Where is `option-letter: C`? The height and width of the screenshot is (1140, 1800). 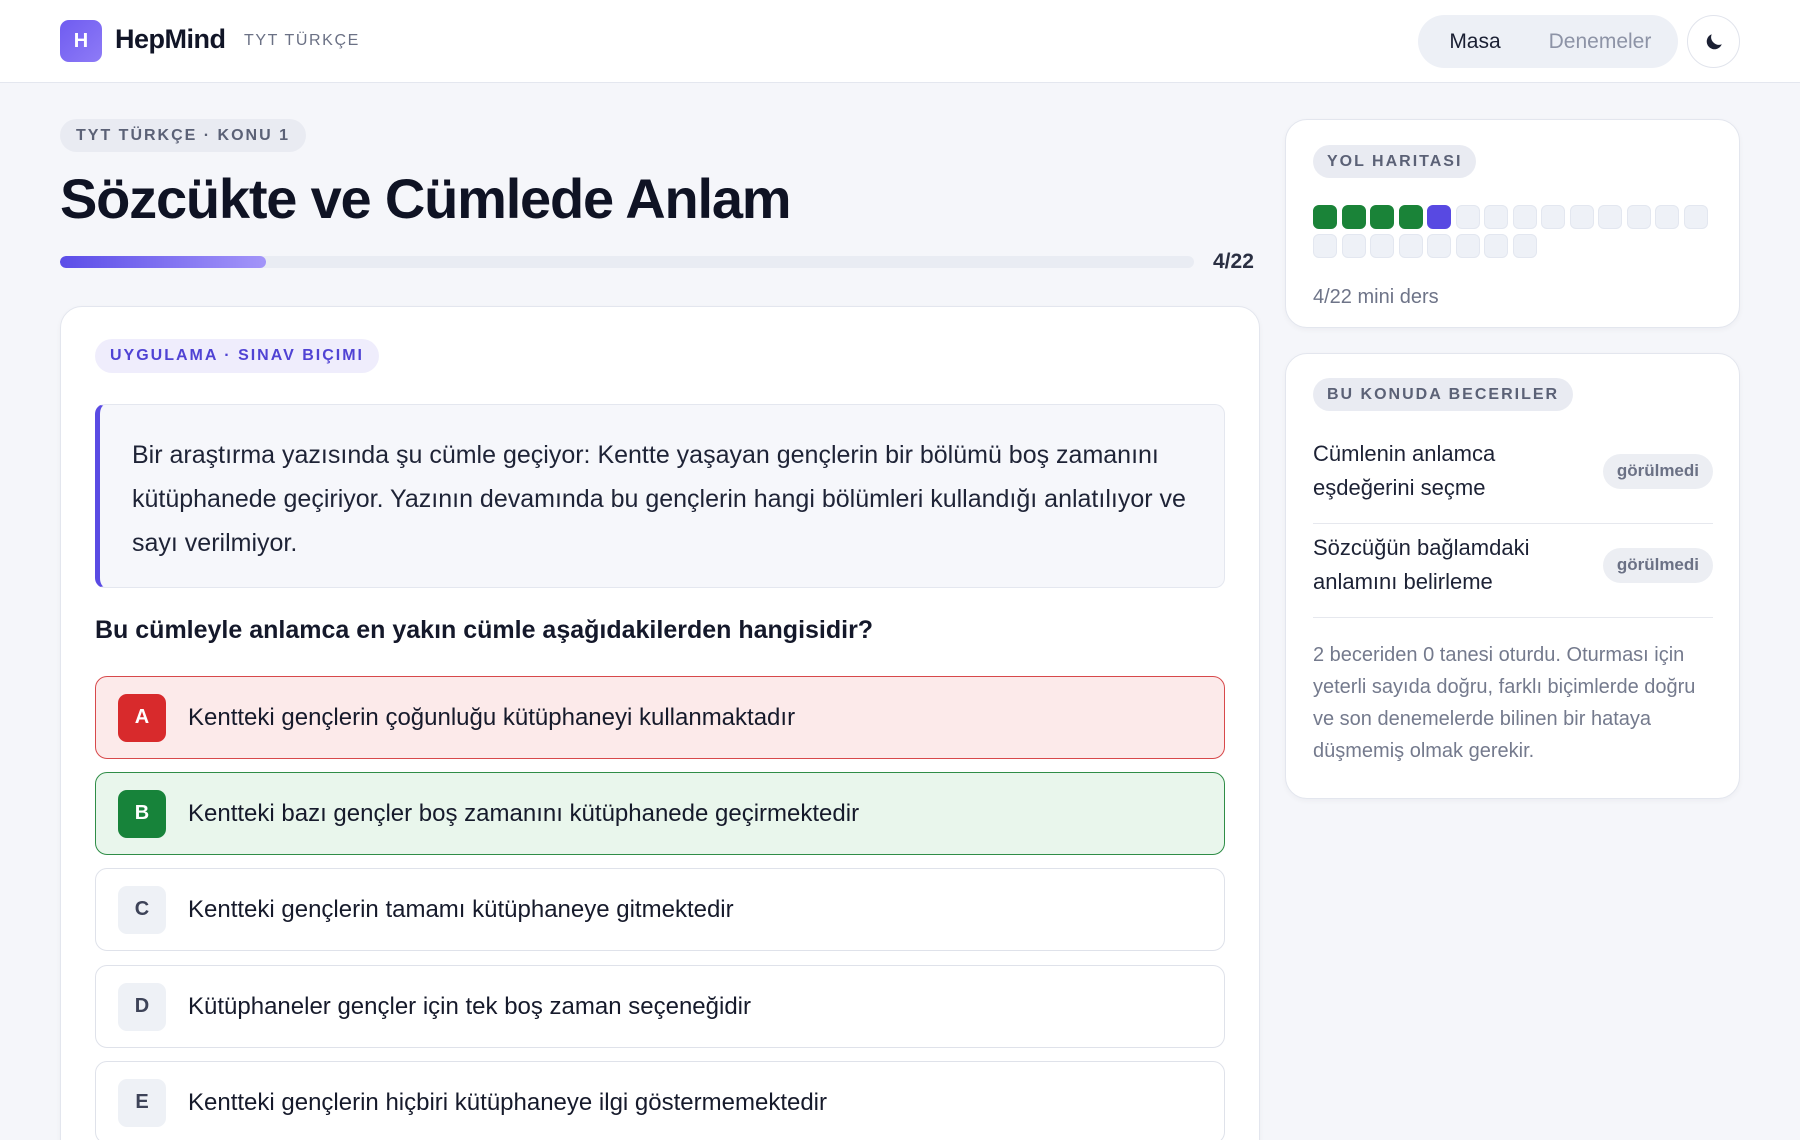 option-letter: C is located at coordinates (142, 909).